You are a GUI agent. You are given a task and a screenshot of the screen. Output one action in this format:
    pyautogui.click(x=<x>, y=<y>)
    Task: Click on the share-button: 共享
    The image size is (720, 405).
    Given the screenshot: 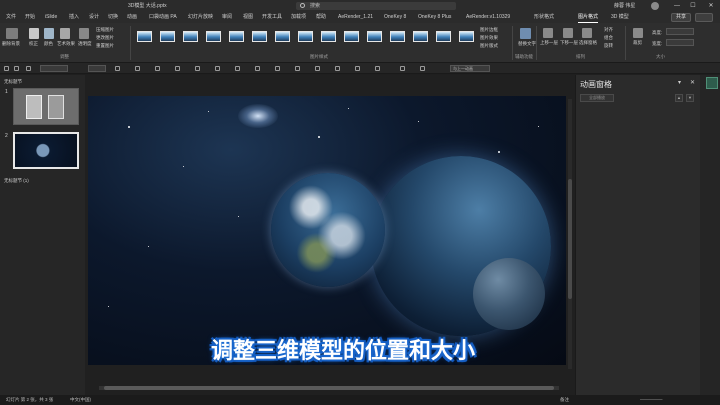 What is the action you would take?
    pyautogui.click(x=681, y=17)
    